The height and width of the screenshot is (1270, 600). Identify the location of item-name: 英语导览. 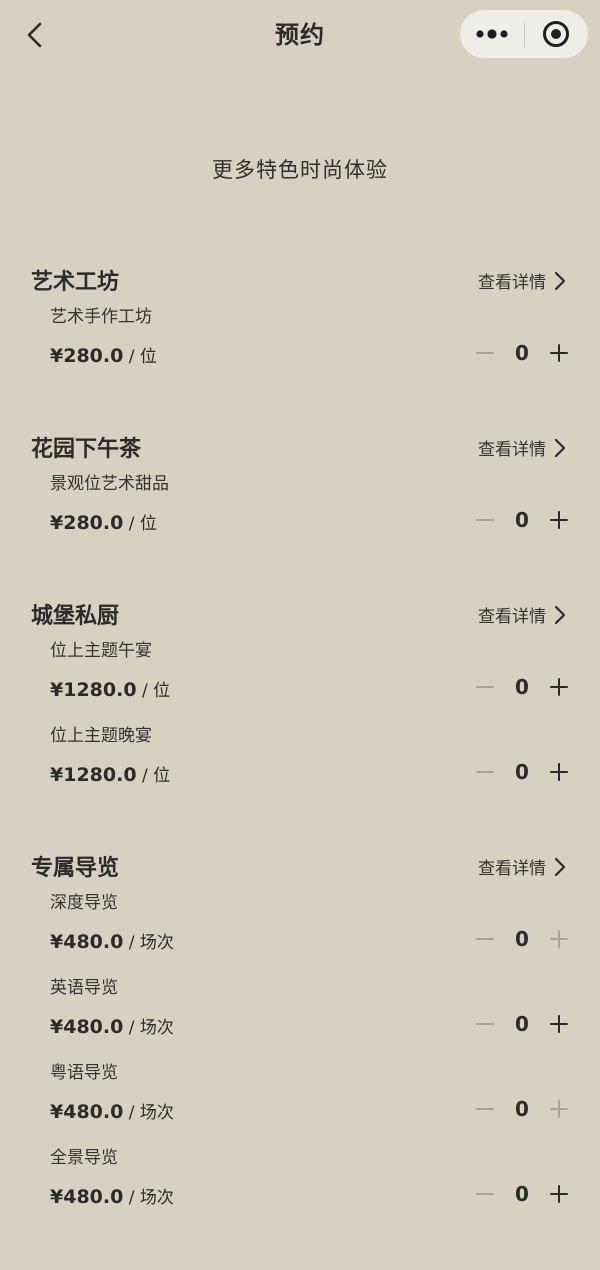
(84, 988).